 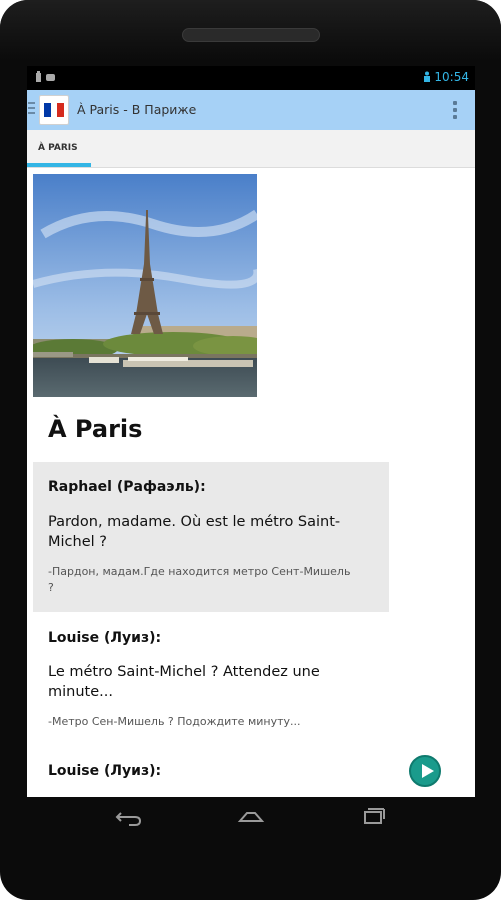 I want to click on play-icon, so click(x=425, y=771).